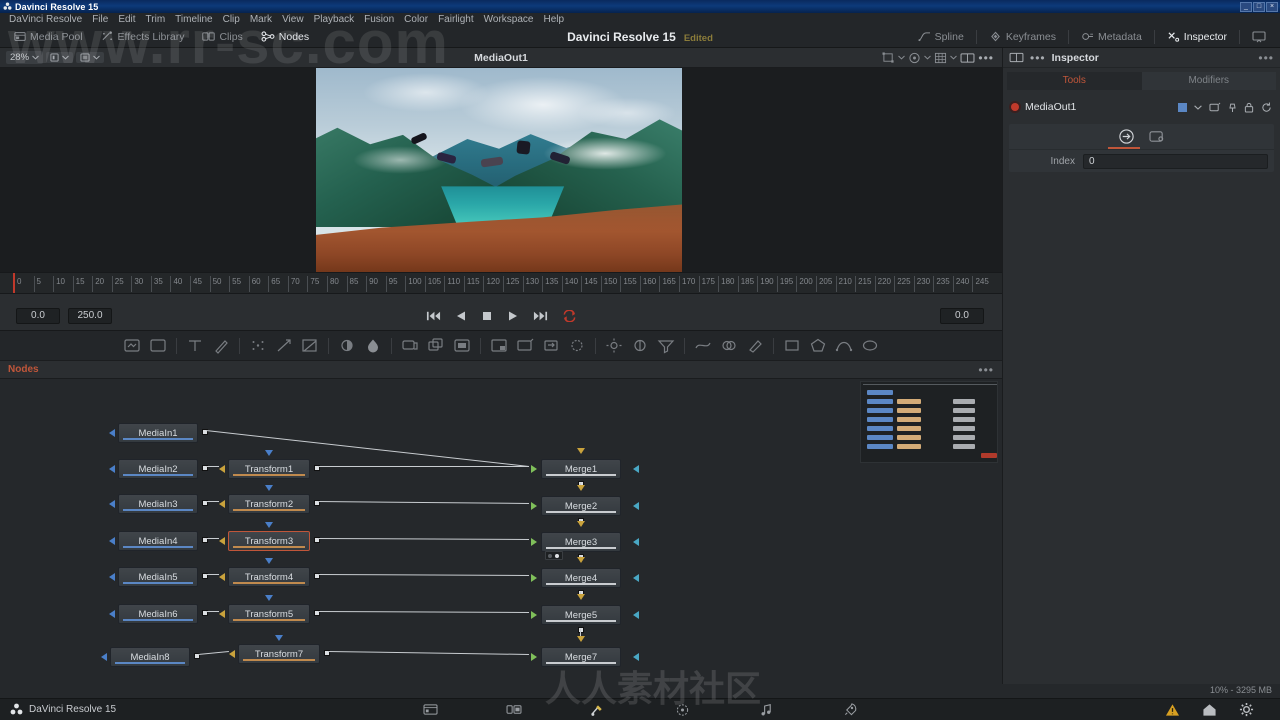 Image resolution: width=1280 pixels, height=720 pixels. What do you see at coordinates (850, 710) in the screenshot?
I see `deliver-page-button` at bounding box center [850, 710].